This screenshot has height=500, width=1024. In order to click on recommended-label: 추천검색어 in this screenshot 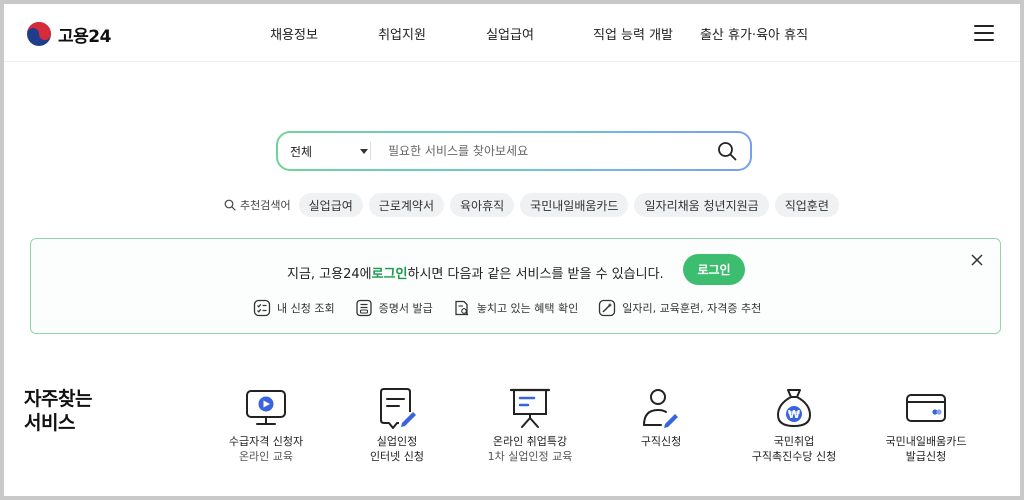, I will do `click(257, 205)`.